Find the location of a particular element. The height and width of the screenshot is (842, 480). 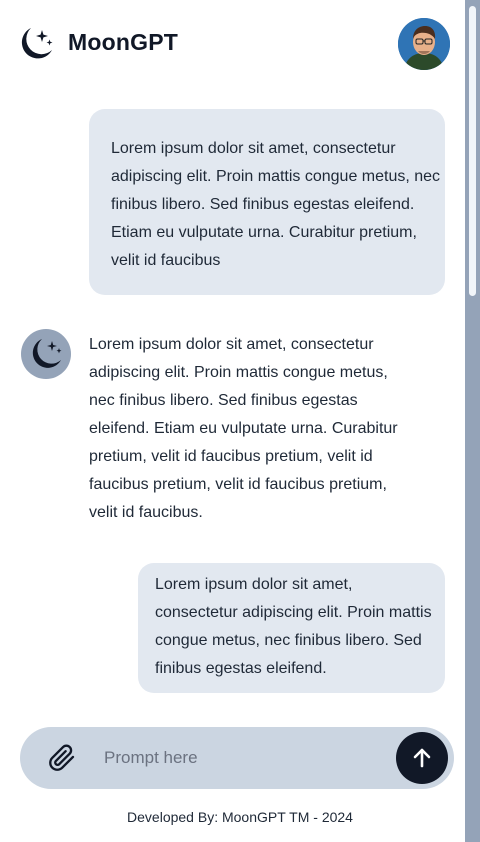

prompt-input is located at coordinates (244, 758).